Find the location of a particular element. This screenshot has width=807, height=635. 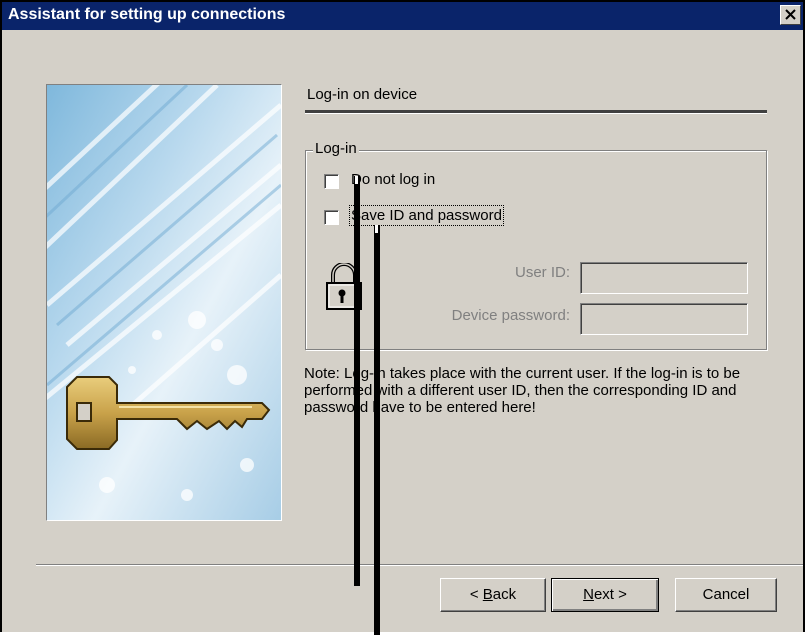

next-button: Next > is located at coordinates (605, 595).